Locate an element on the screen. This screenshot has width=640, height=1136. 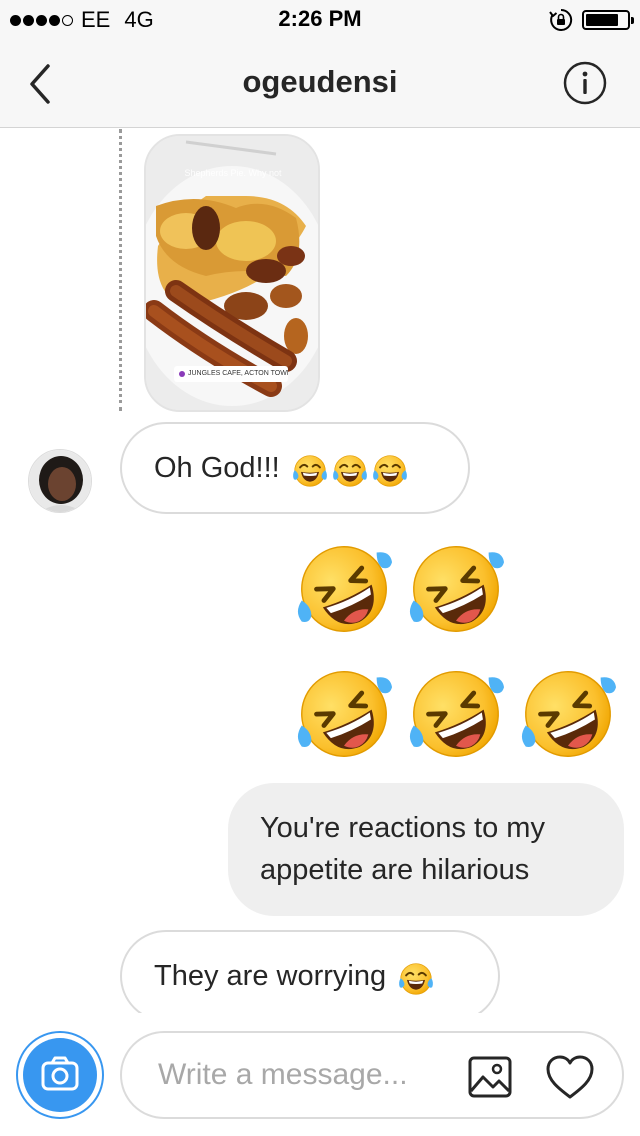
message-composer is located at coordinates (320, 1074).